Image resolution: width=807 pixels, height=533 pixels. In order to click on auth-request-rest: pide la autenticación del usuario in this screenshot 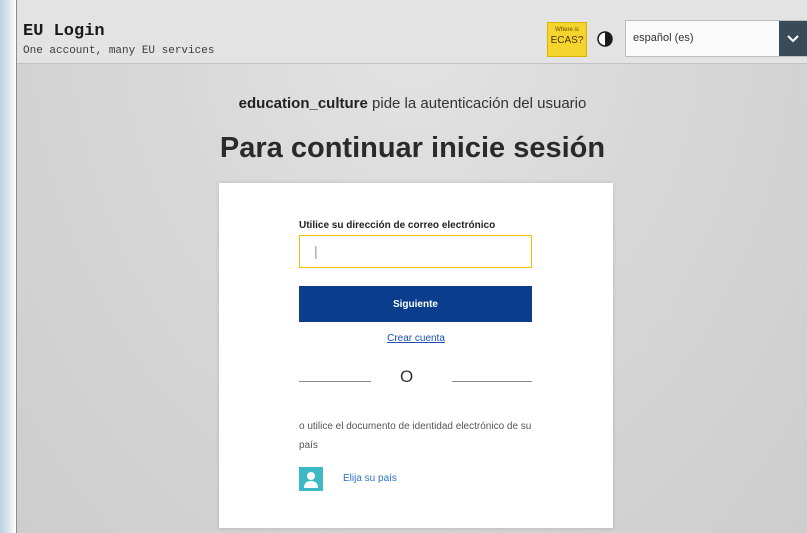, I will do `click(477, 103)`.